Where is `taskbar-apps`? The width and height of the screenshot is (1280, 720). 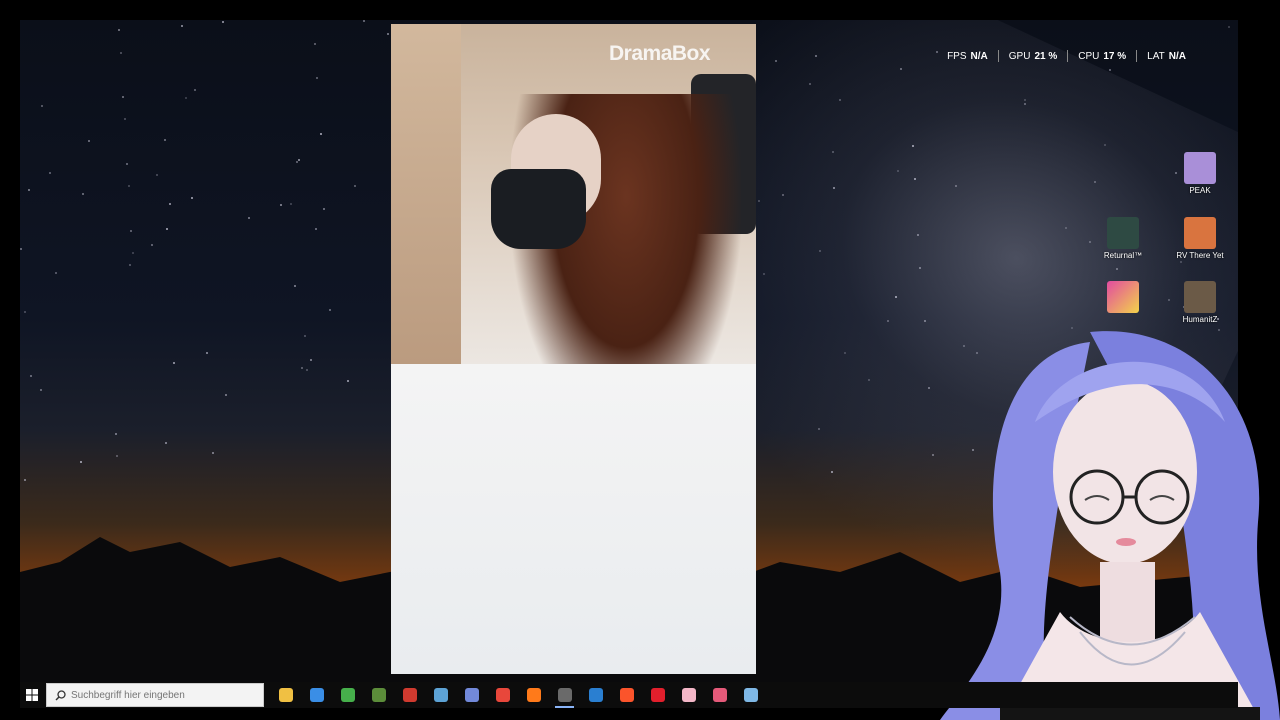
taskbar-apps is located at coordinates (518, 695).